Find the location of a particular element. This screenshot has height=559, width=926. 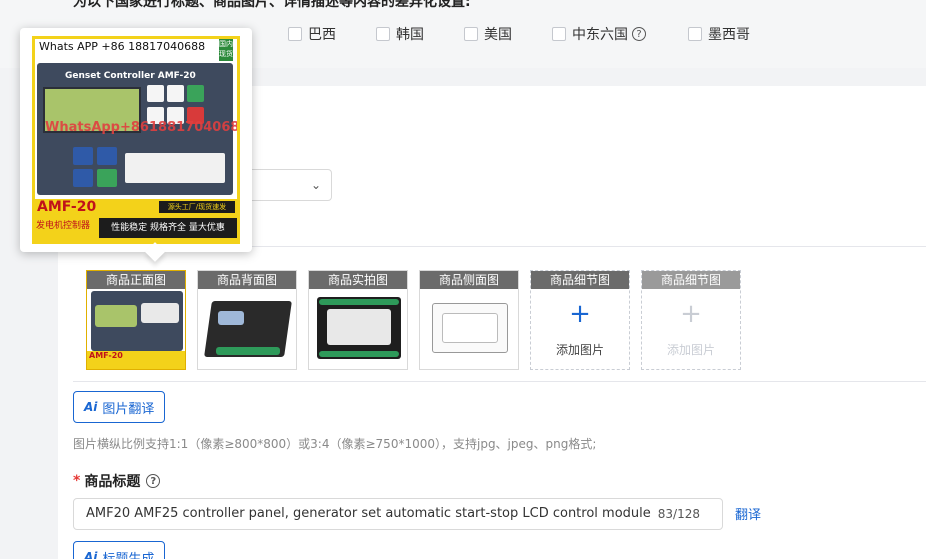

country-checkbox-korea: 韩国 is located at coordinates (400, 34).